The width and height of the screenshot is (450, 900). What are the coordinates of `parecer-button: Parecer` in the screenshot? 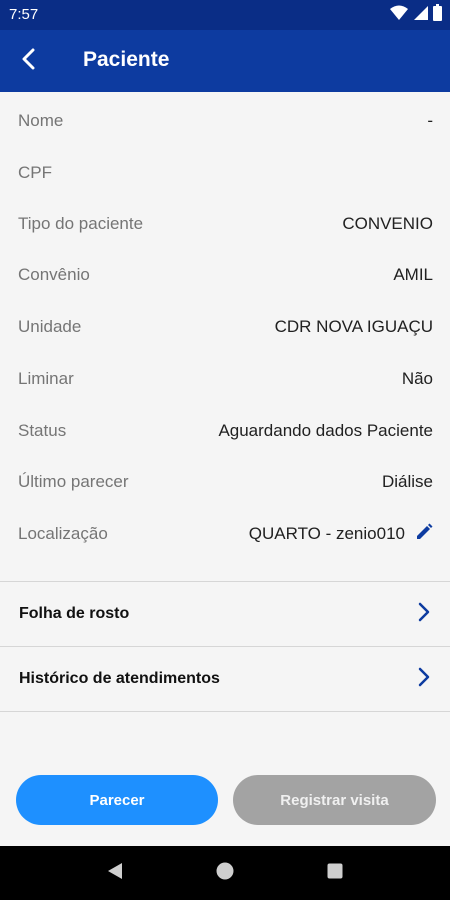 It's located at (117, 800).